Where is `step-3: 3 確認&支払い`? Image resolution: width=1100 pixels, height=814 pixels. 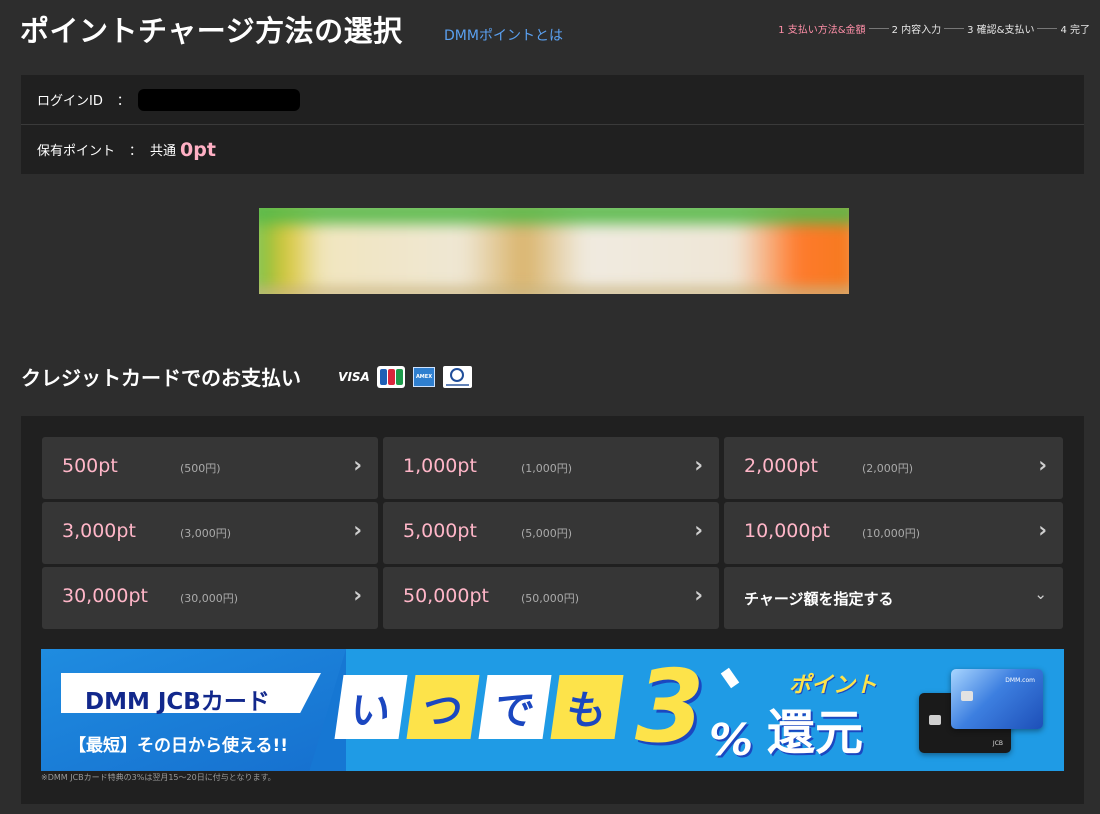 step-3: 3 確認&支払い is located at coordinates (1001, 30).